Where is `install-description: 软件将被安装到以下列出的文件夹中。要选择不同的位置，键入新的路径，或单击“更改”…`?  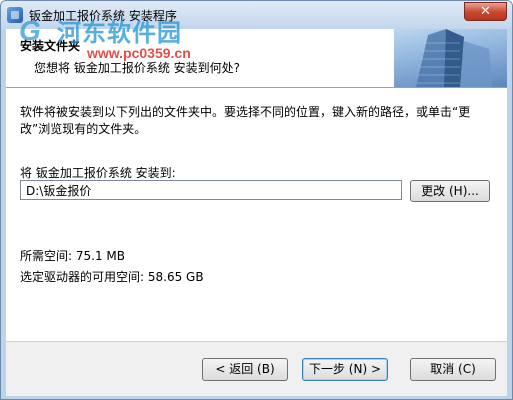
install-description: 软件将被安装到以下列出的文件夹中。要选择不同的位置，键入新的路径，或单击“更改”… is located at coordinates (245, 120).